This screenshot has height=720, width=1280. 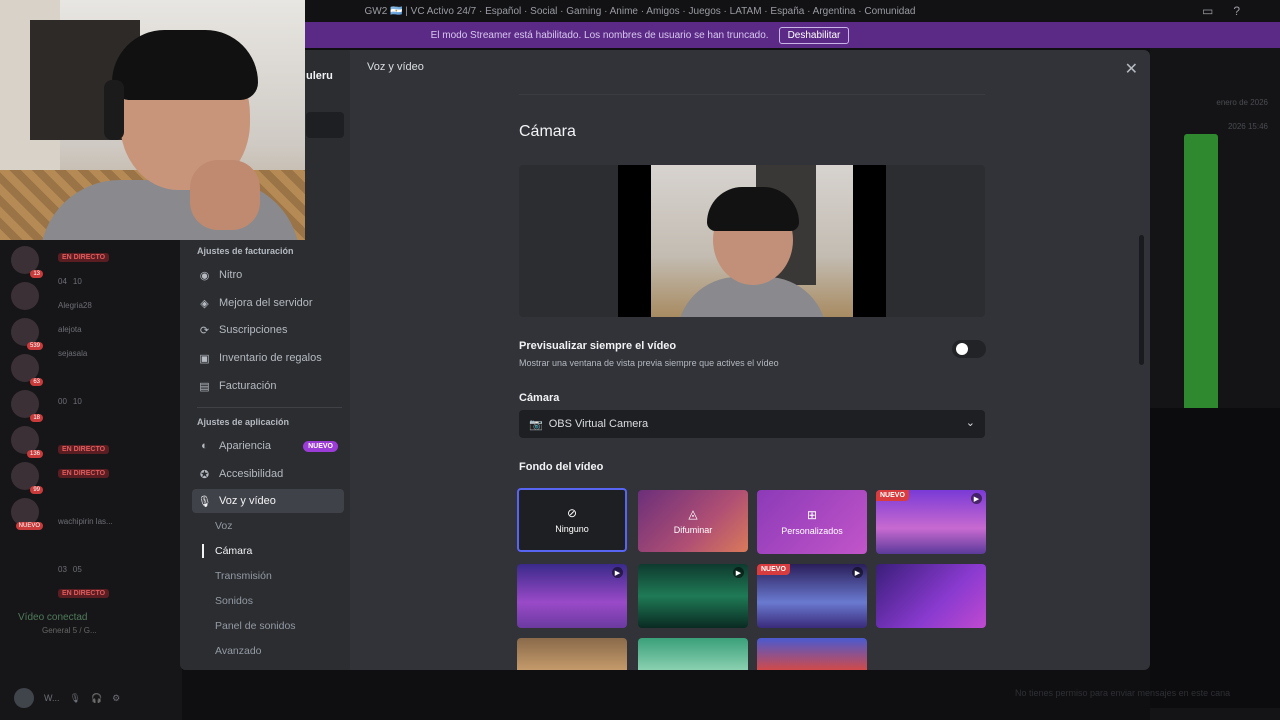 What do you see at coordinates (572, 513) in the screenshot?
I see `none-icon: ⊘` at bounding box center [572, 513].